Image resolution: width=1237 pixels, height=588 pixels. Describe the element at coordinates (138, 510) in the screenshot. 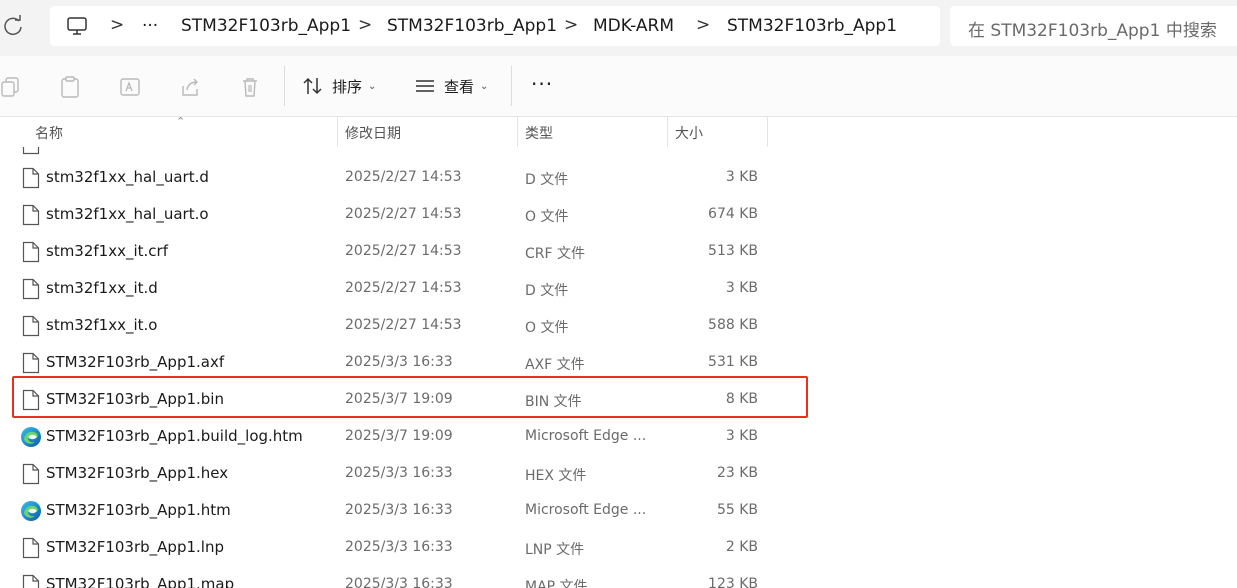

I see `file-name: STM32F103rb_App1.htm` at that location.